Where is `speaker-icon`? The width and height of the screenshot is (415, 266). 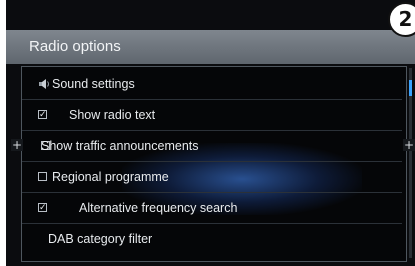 speaker-icon is located at coordinates (44, 84).